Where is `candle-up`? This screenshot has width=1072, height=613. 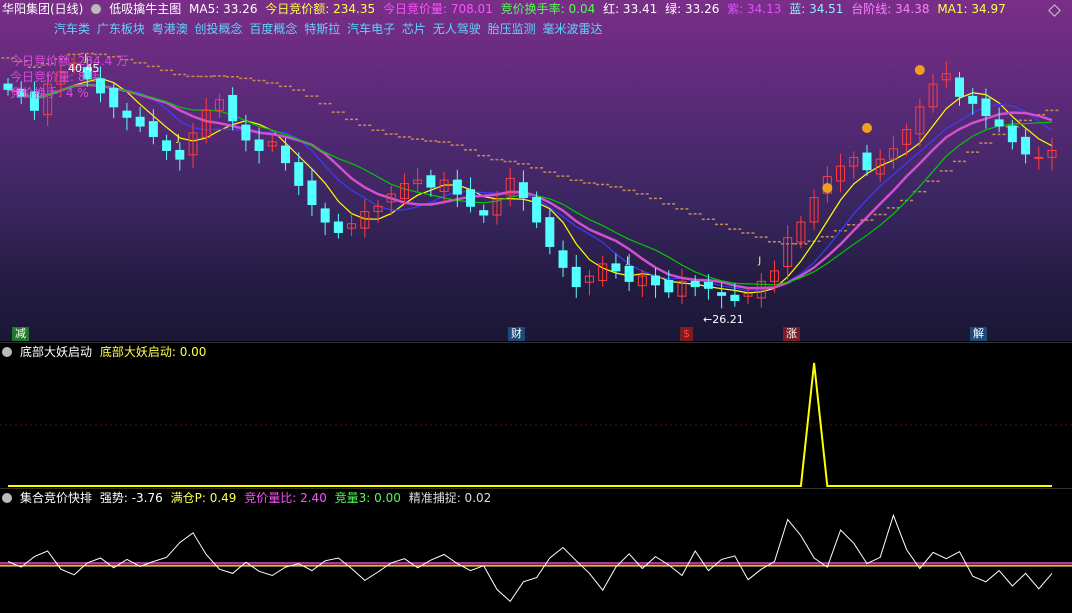 candle-up is located at coordinates (1039, 157).